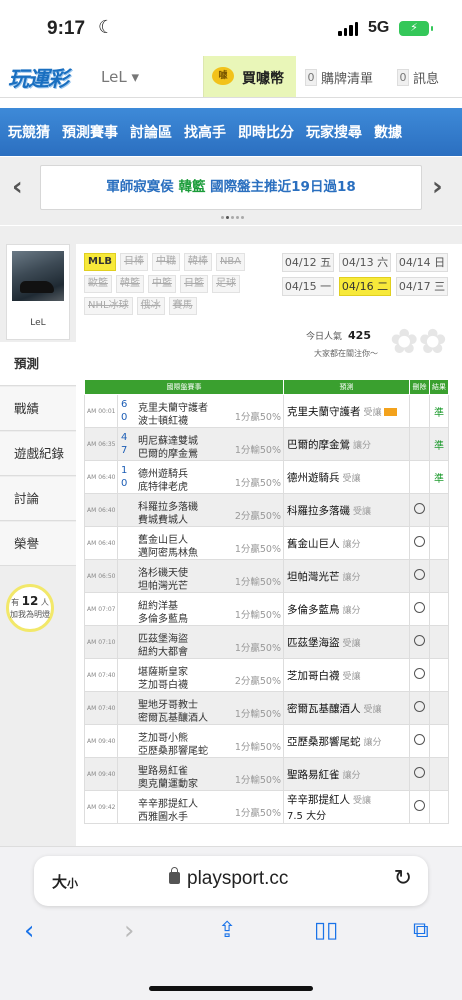  I want to click on chevron-right-icon: ›, so click(437, 187).